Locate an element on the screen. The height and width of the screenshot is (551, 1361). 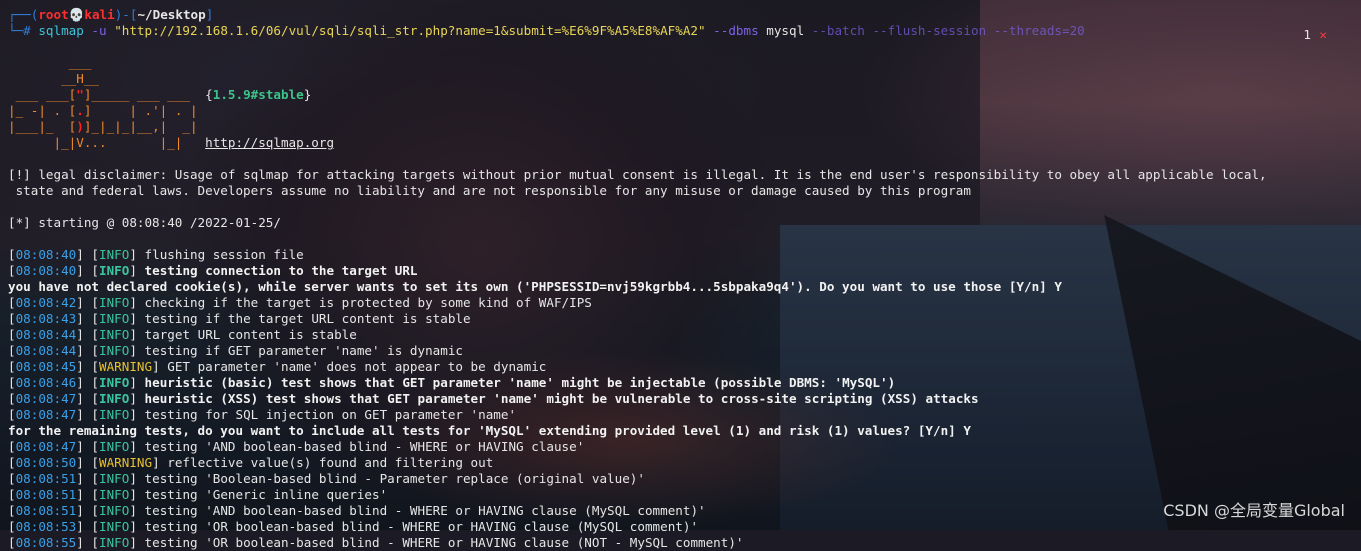
log-timestamp: 08:08:55 is located at coordinates (46, 542).